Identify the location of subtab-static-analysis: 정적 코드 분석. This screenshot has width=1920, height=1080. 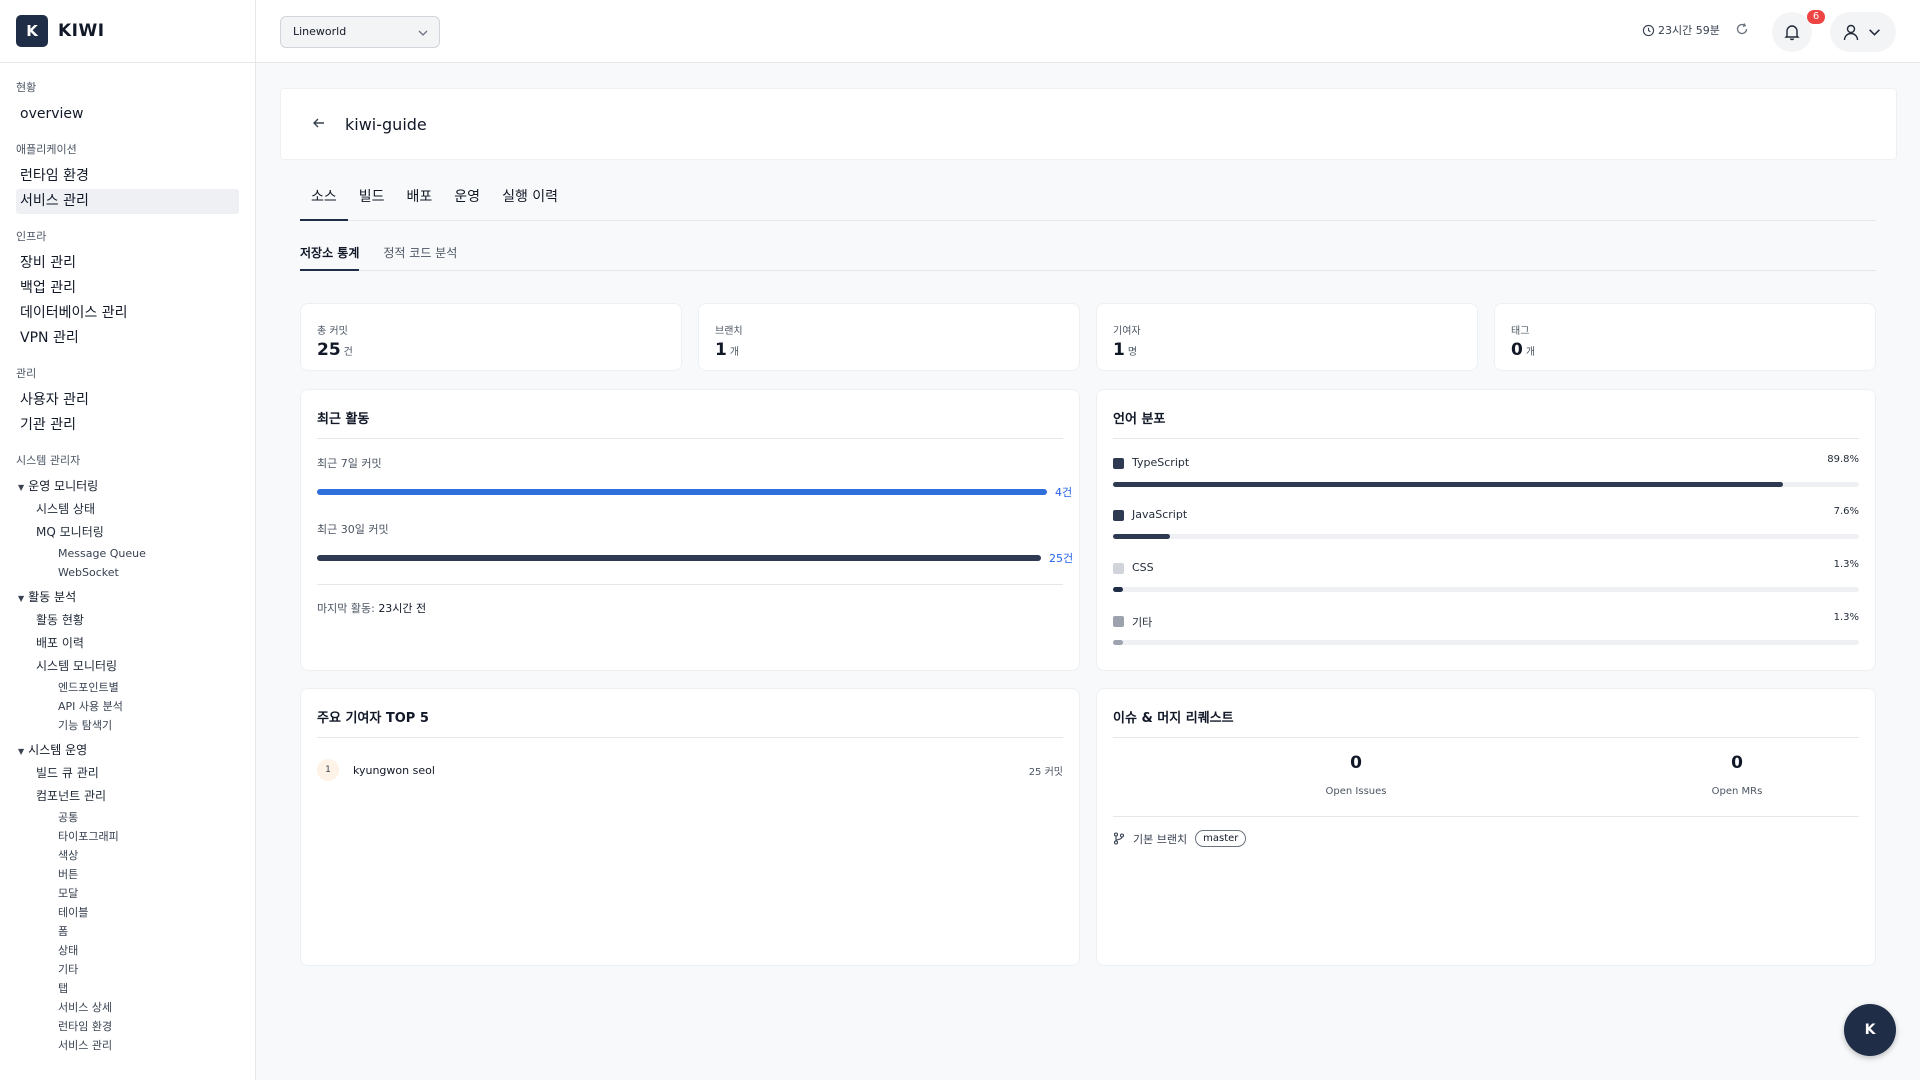
(420, 257).